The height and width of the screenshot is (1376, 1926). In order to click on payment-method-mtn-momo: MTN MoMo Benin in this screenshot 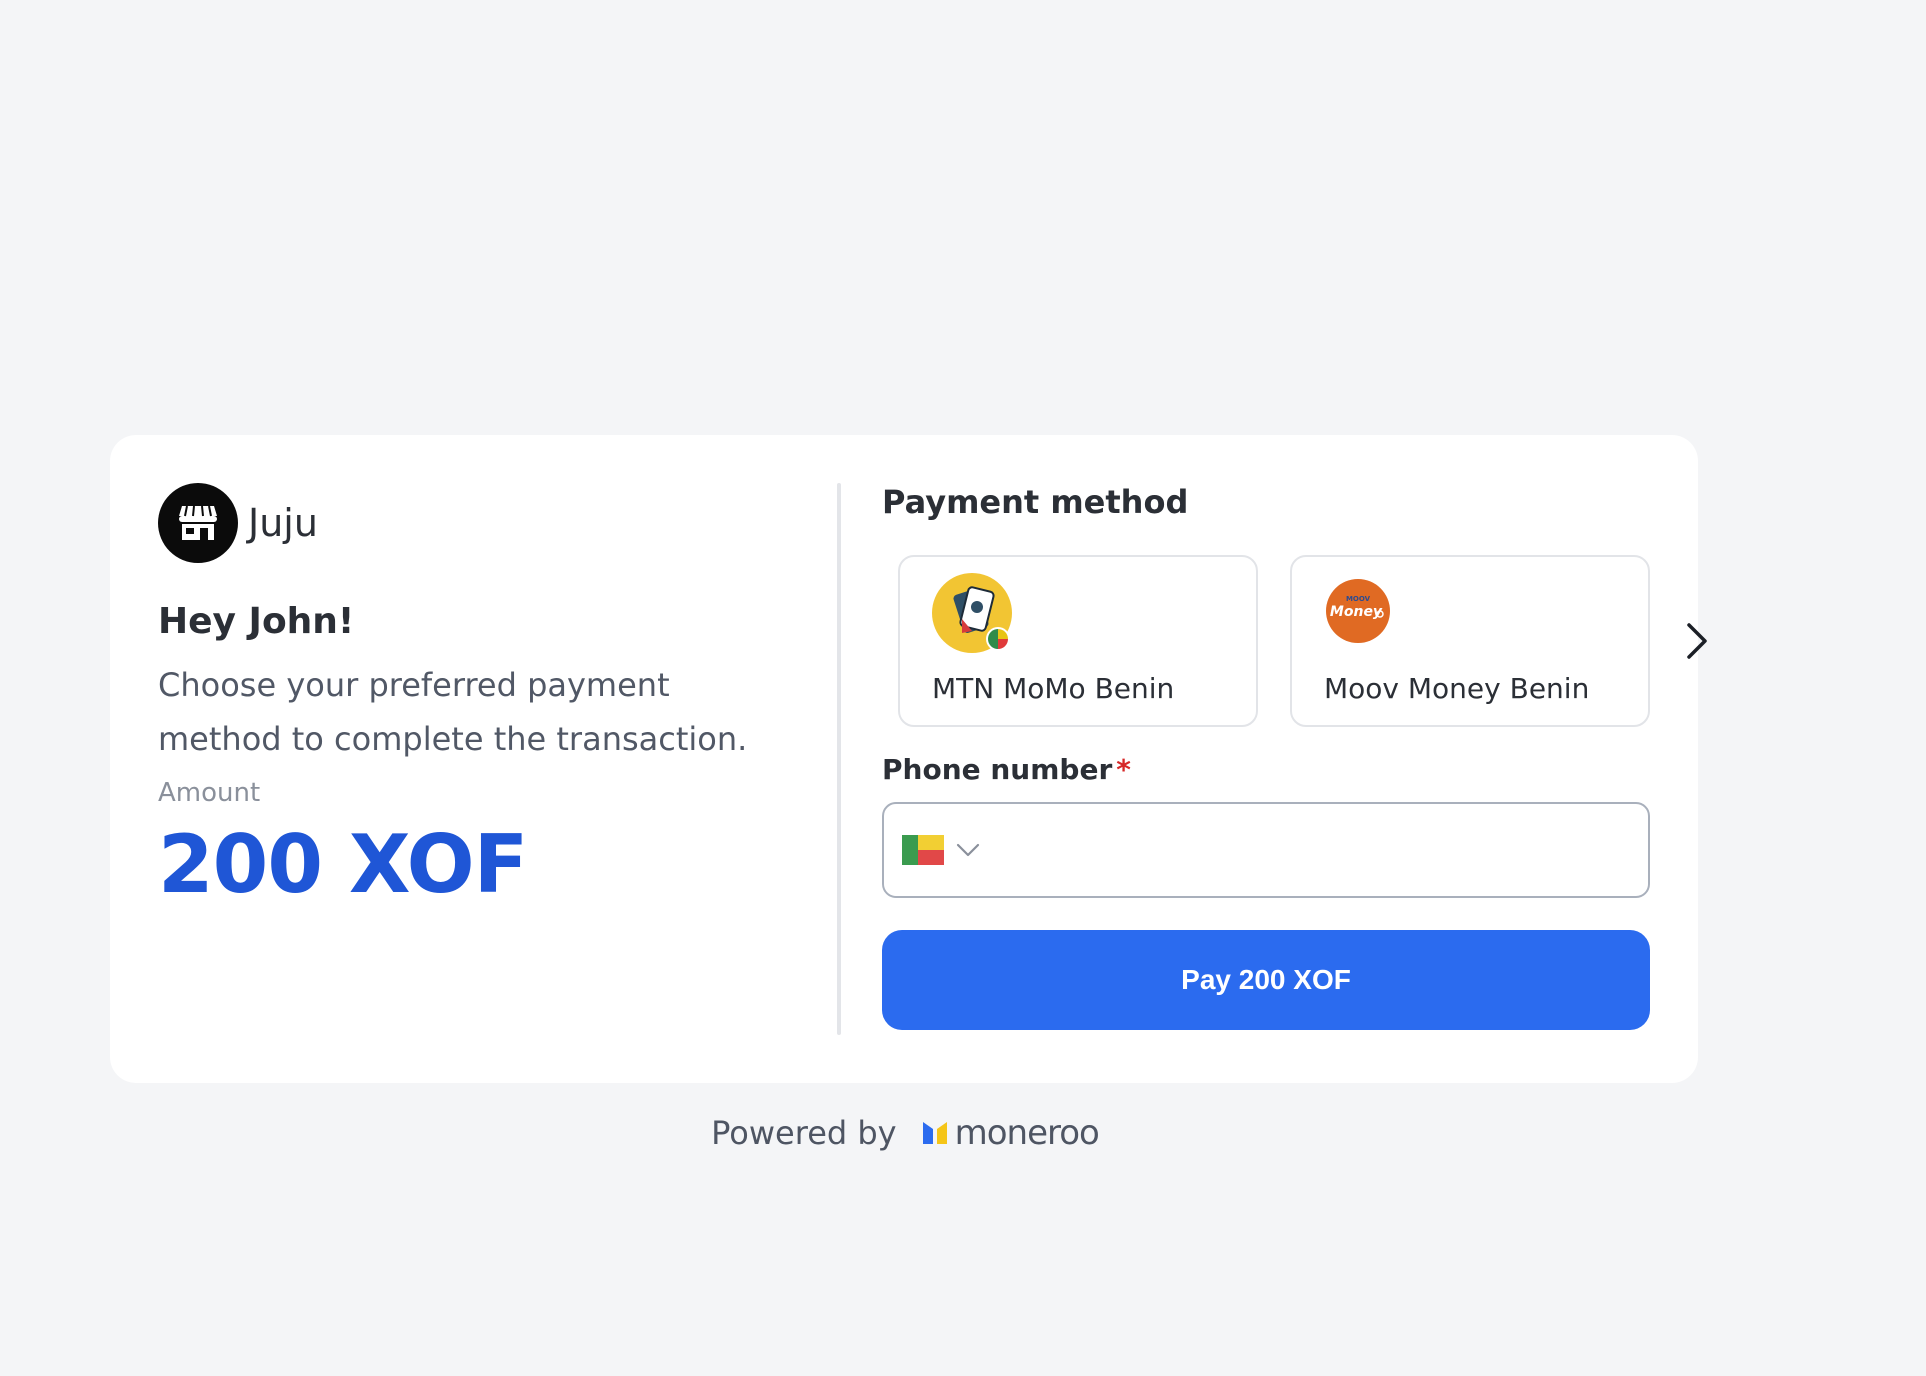, I will do `click(1078, 641)`.